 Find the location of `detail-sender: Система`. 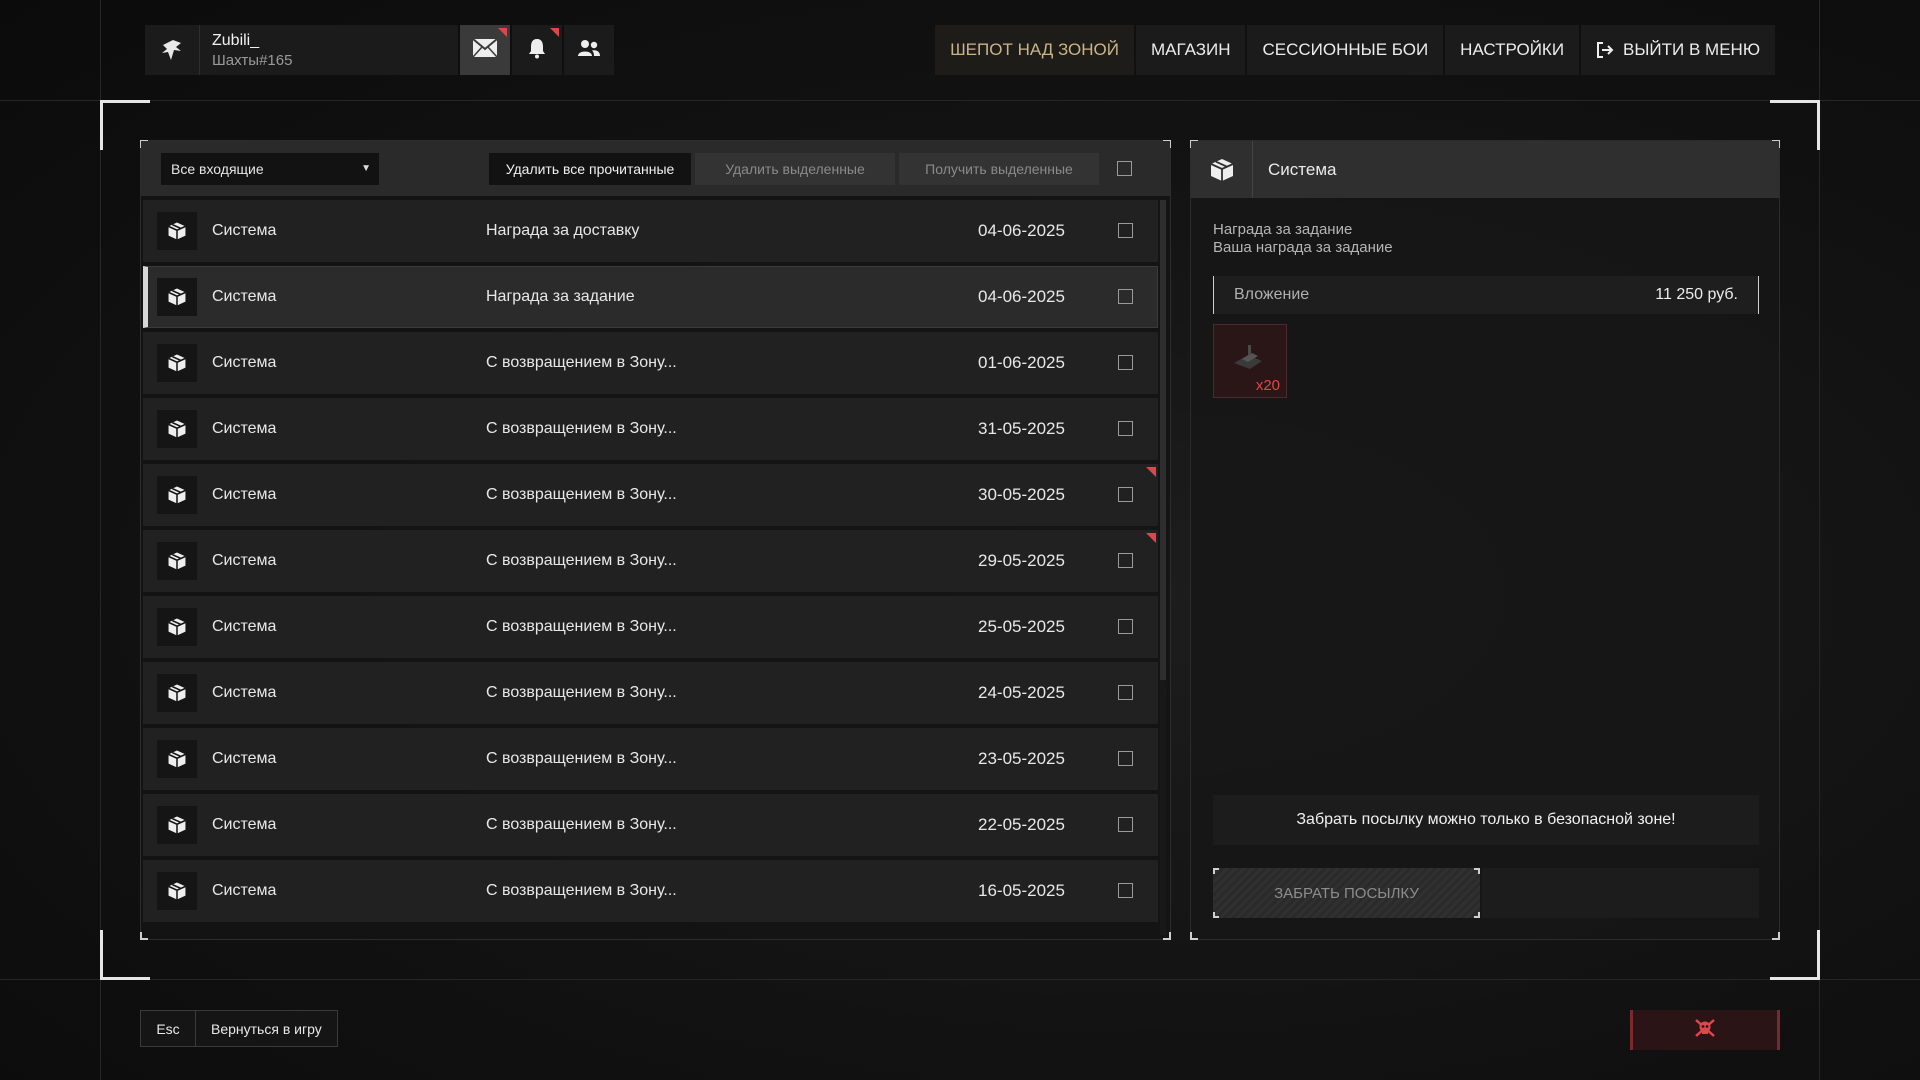

detail-sender: Система is located at coordinates (1302, 169).